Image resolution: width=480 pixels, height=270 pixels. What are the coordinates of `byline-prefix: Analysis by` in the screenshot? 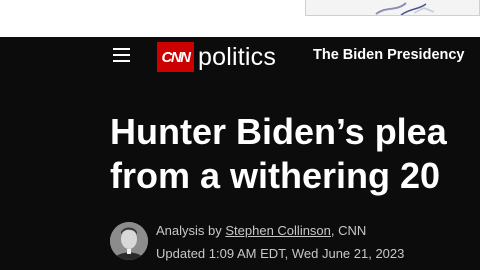 It's located at (189, 230).